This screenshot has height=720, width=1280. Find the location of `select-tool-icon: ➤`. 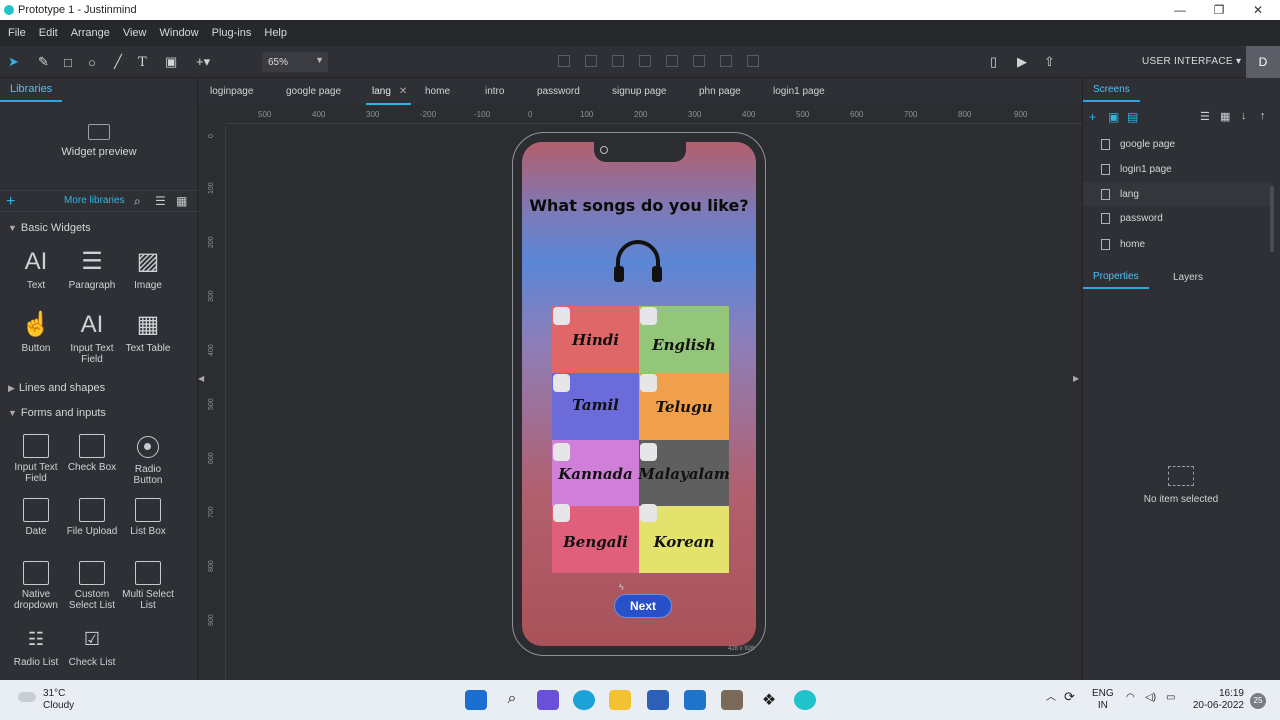

select-tool-icon: ➤ is located at coordinates (13, 62).